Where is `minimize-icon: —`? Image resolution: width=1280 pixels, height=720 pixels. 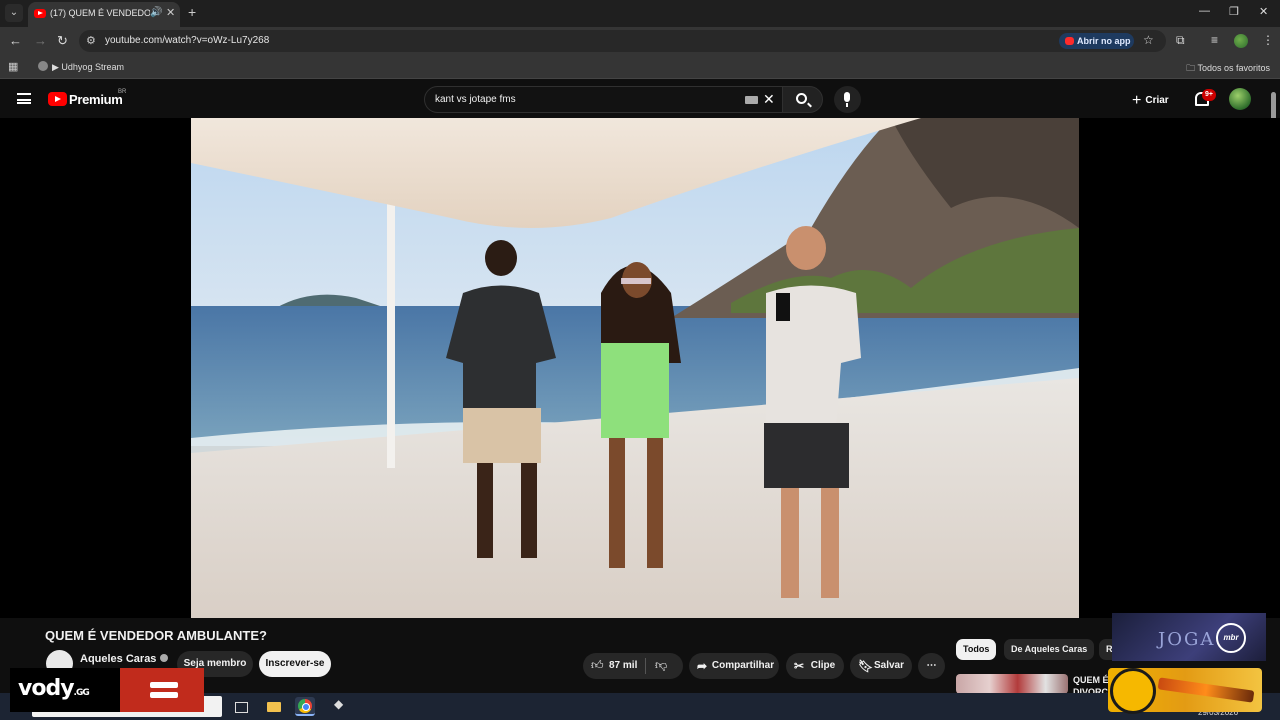
minimize-icon: — is located at coordinates (1204, 11).